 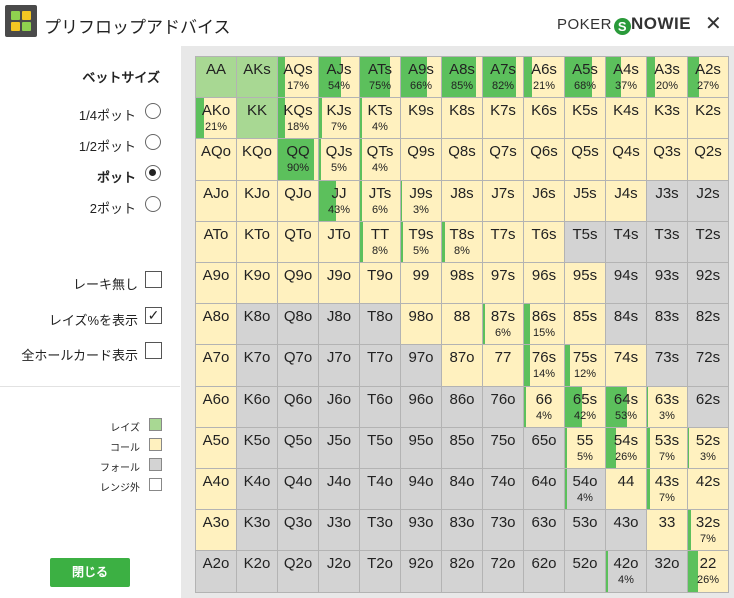 What do you see at coordinates (626, 324) in the screenshot?
I see `hand-cell-84s: 84s` at bounding box center [626, 324].